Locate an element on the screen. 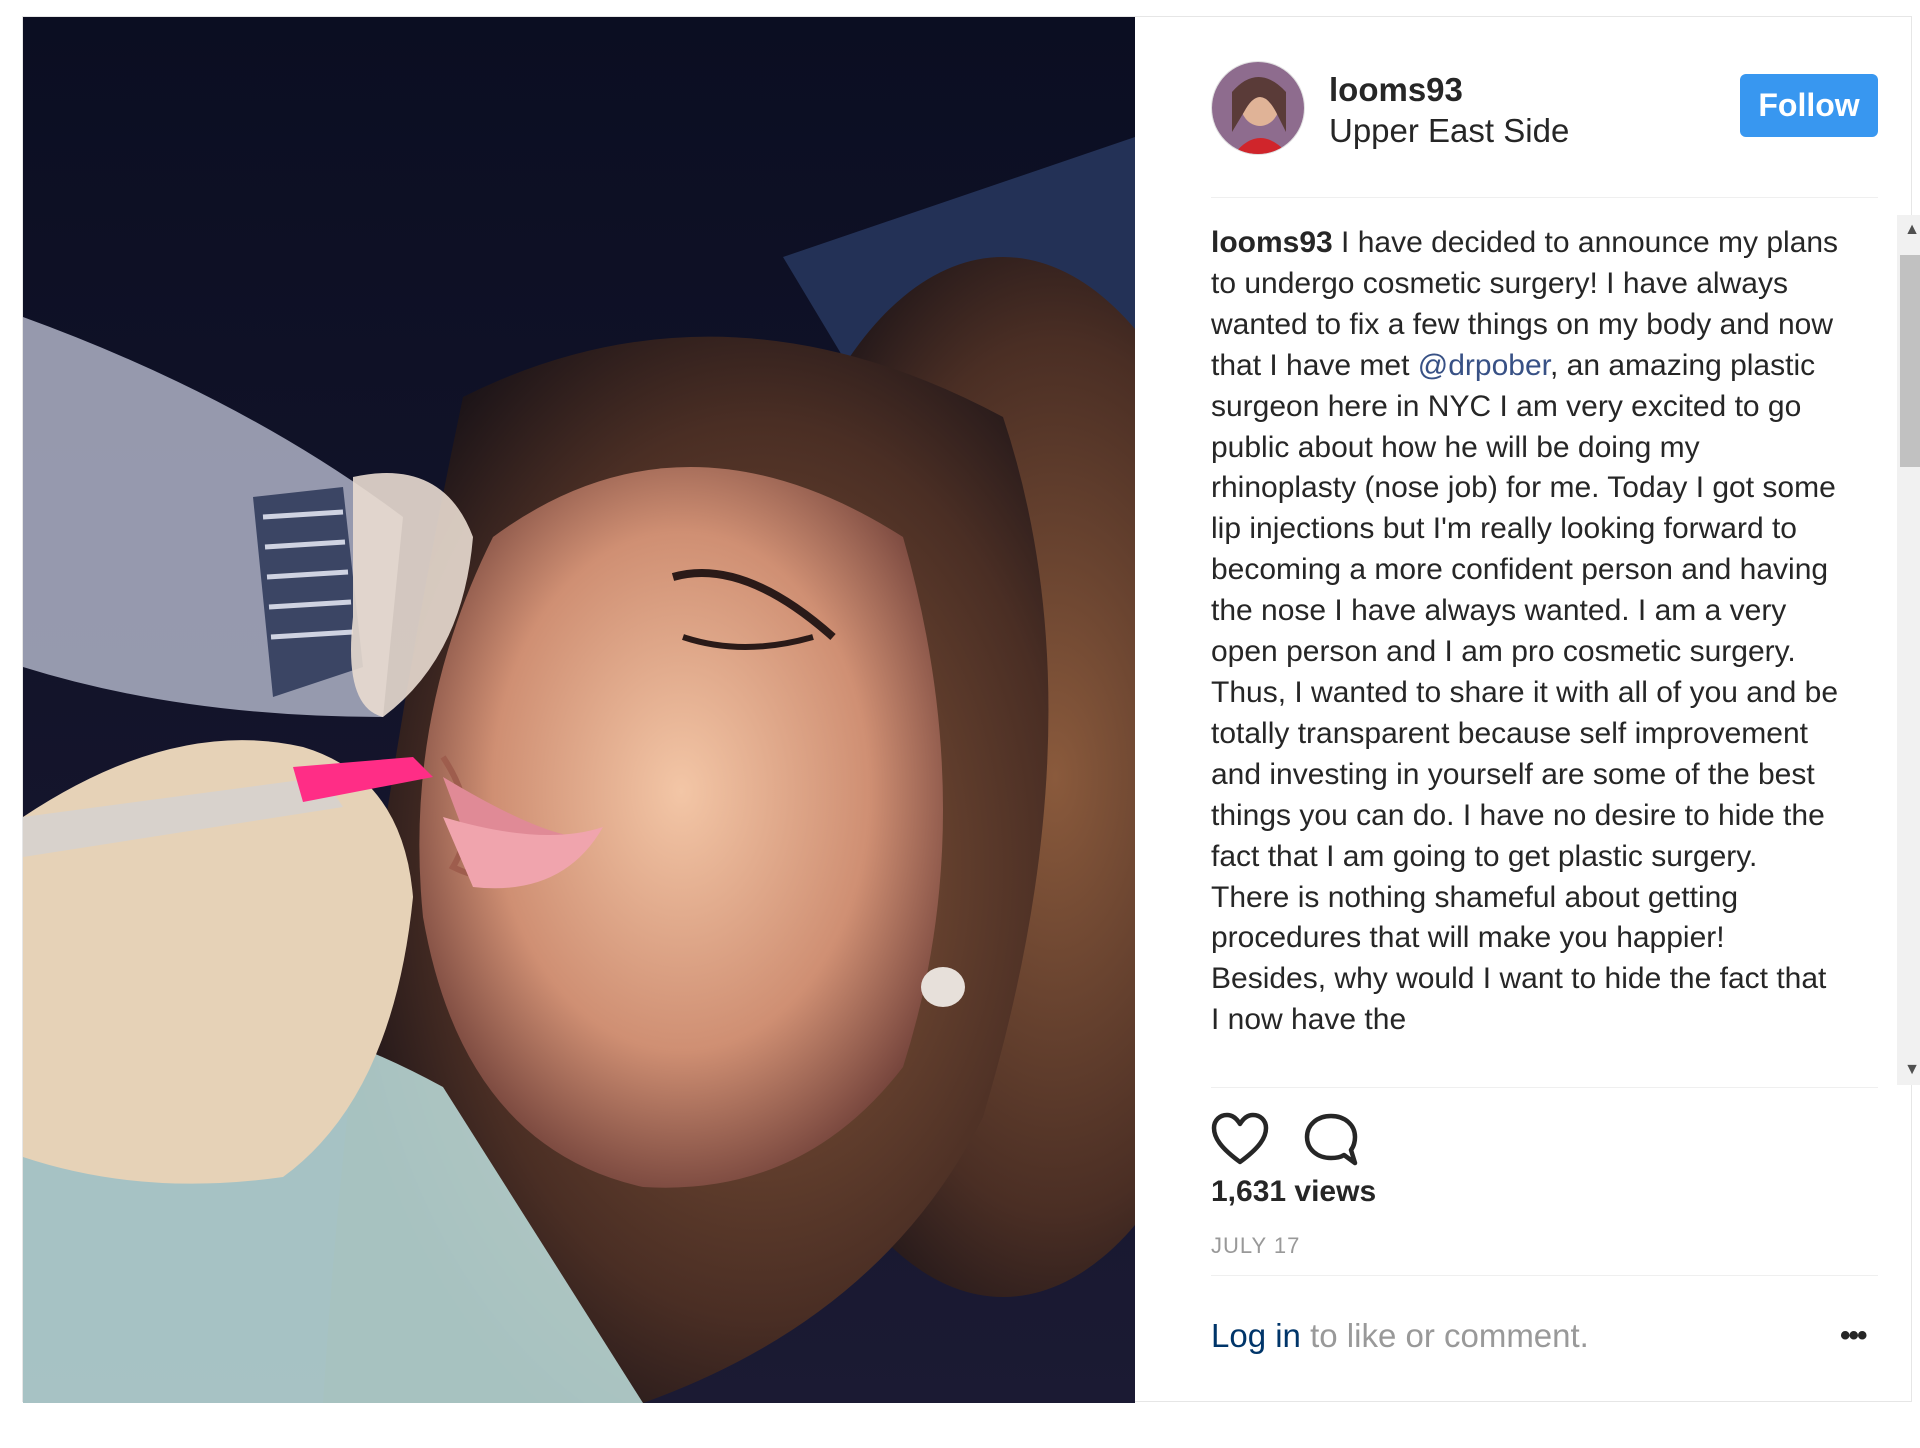 The height and width of the screenshot is (1448, 1920). post-location: Upper East Side is located at coordinates (1449, 131).